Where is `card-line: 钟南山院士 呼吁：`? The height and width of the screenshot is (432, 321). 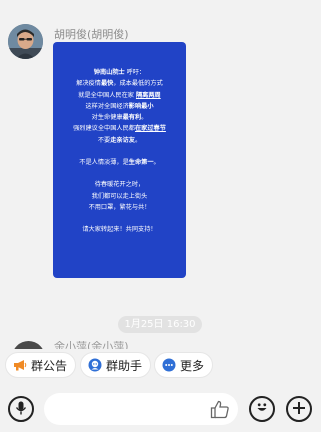 card-line: 钟南山院士 呼吁： is located at coordinates (119, 72).